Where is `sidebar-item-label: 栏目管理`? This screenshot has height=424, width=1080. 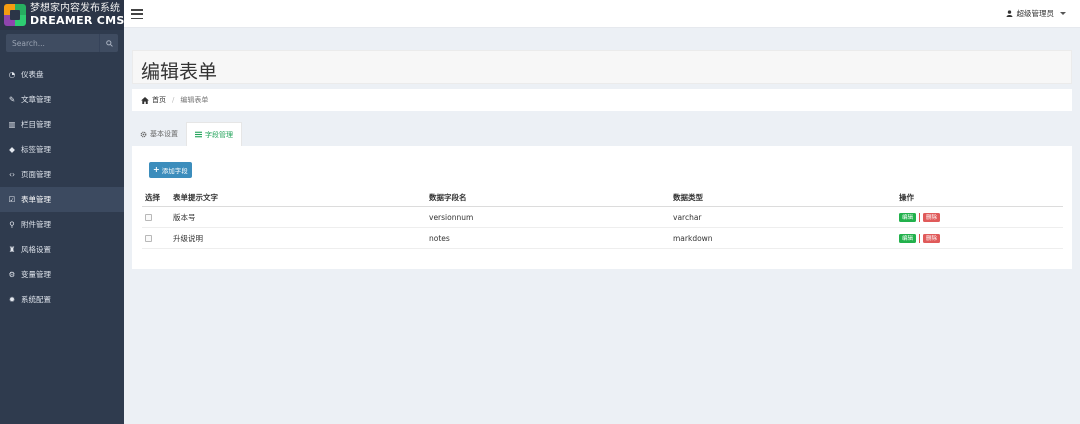 sidebar-item-label: 栏目管理 is located at coordinates (36, 124).